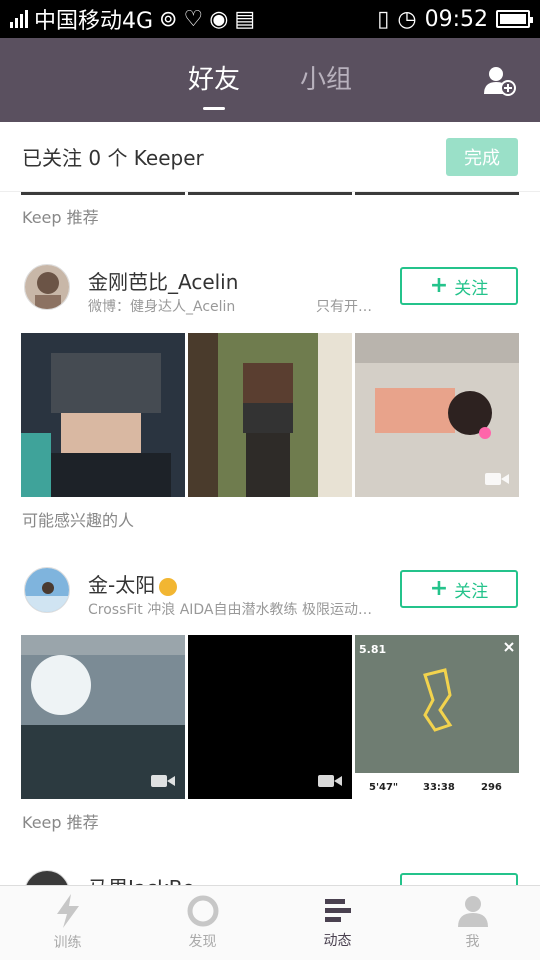 The image size is (540, 960). What do you see at coordinates (326, 80) in the screenshot?
I see `tab-groups: 小组` at bounding box center [326, 80].